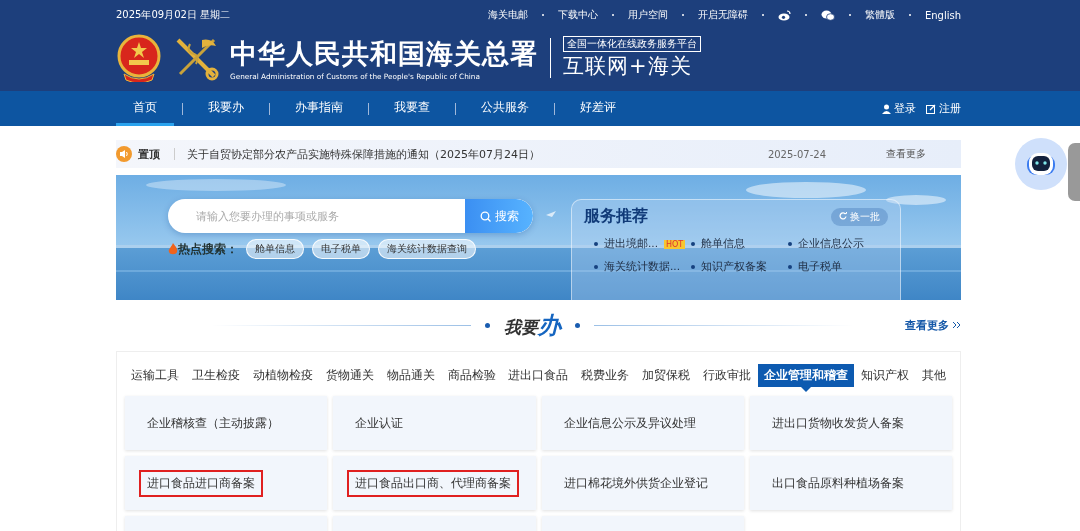 This screenshot has height=531, width=1080. Describe the element at coordinates (933, 375) in the screenshot. I see `category-tab: 其他` at that location.